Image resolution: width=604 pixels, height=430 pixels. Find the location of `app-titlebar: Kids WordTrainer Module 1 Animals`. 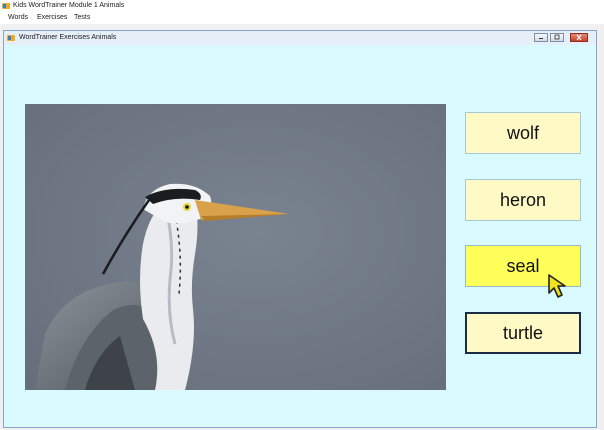

app-titlebar: Kids WordTrainer Module 1 Animals is located at coordinates (302, 6).